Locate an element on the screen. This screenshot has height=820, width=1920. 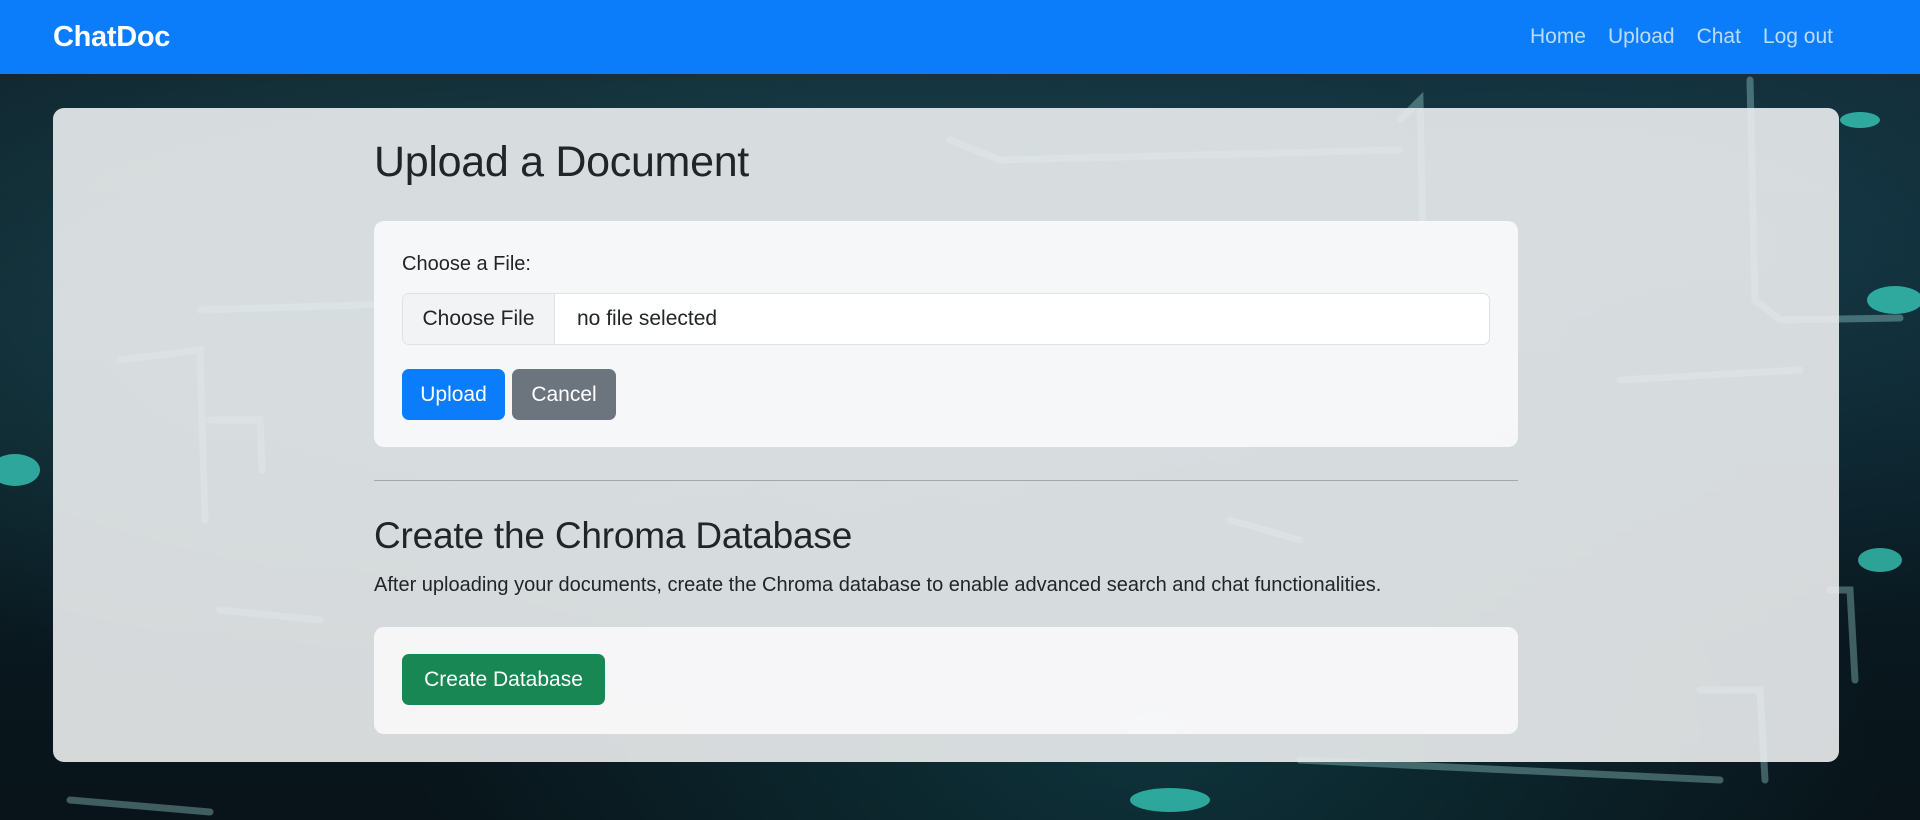
cancel-button: Cancel is located at coordinates (564, 394).